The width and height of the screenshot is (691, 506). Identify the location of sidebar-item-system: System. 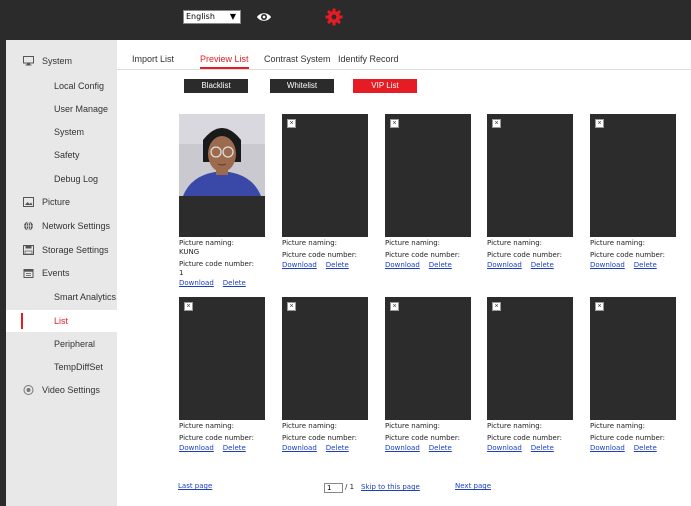
(61, 61).